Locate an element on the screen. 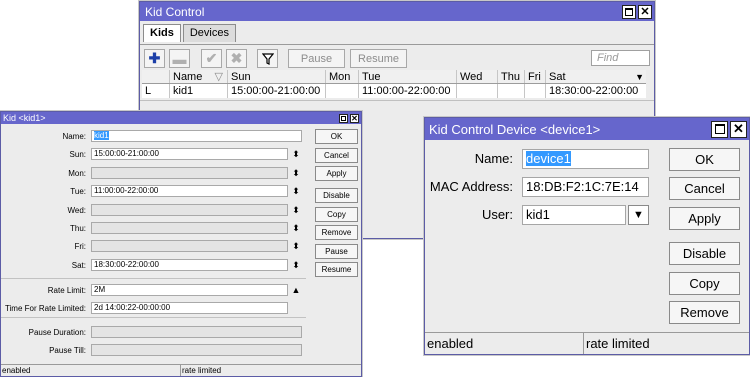 The image size is (750, 377). column-header-flag is located at coordinates (156, 76).